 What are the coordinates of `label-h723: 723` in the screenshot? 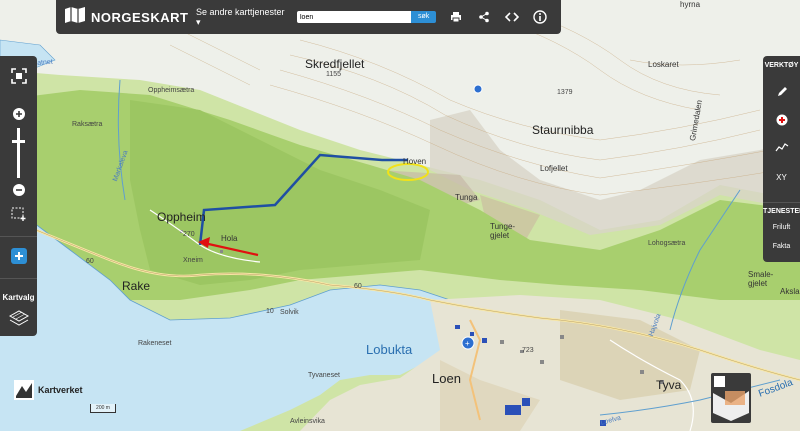 It's located at (528, 350).